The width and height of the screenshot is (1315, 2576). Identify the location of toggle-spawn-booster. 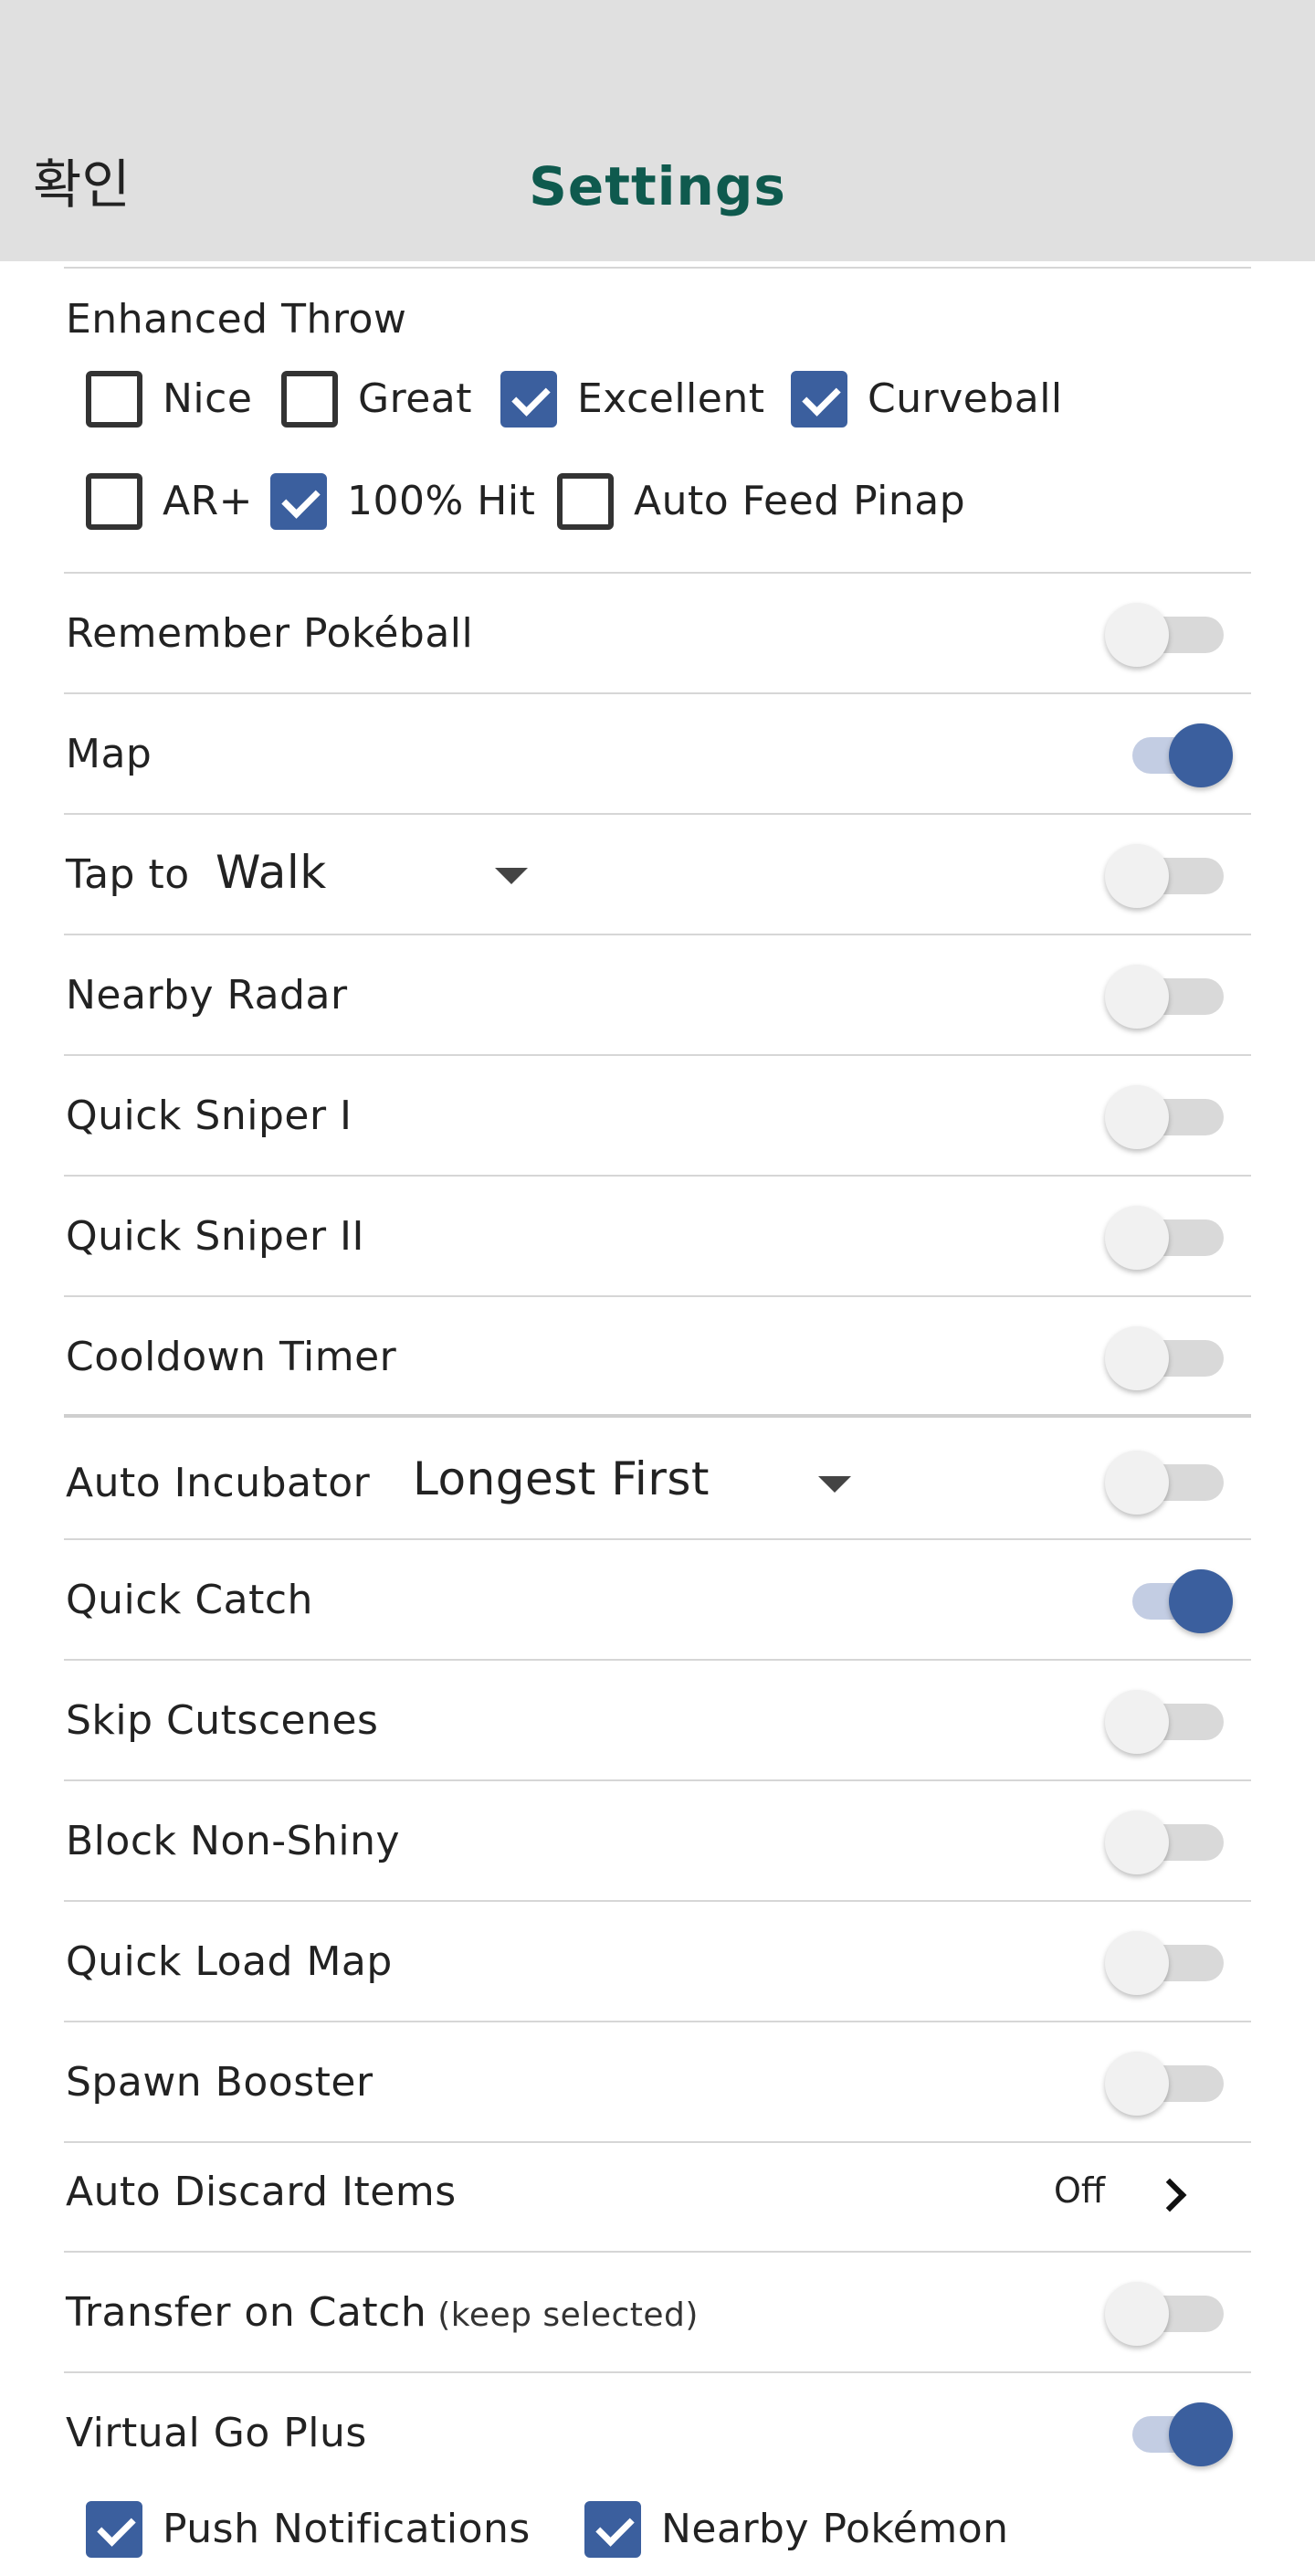
(1169, 2080).